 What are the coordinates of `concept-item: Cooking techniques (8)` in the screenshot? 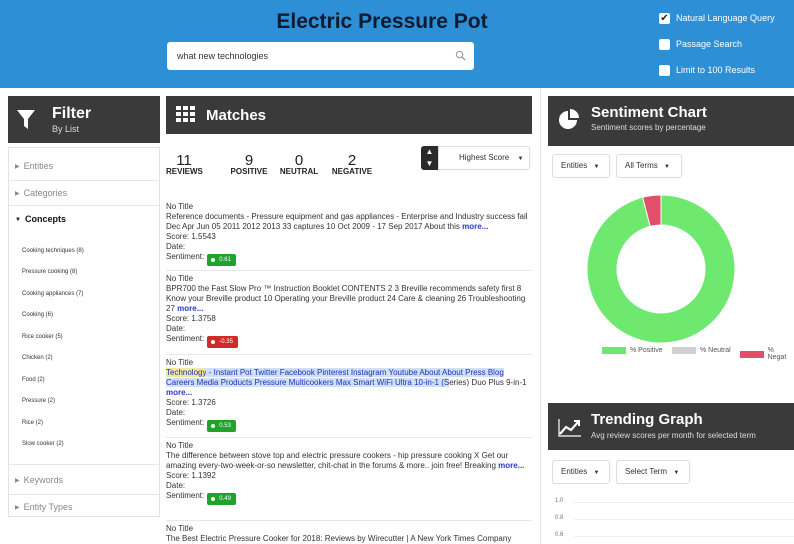 It's located at (53, 251).